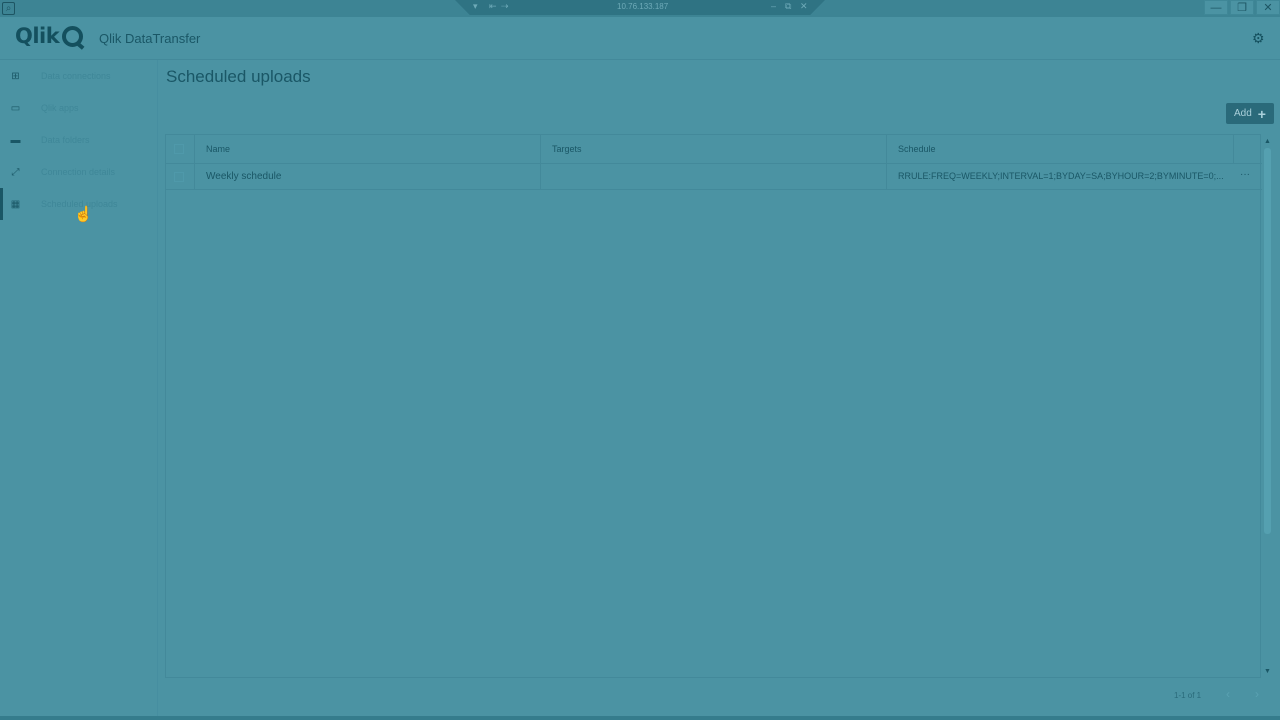 Image resolution: width=1280 pixels, height=720 pixels. Describe the element at coordinates (244, 176) in the screenshot. I see `row-name: Weekly schedule` at that location.